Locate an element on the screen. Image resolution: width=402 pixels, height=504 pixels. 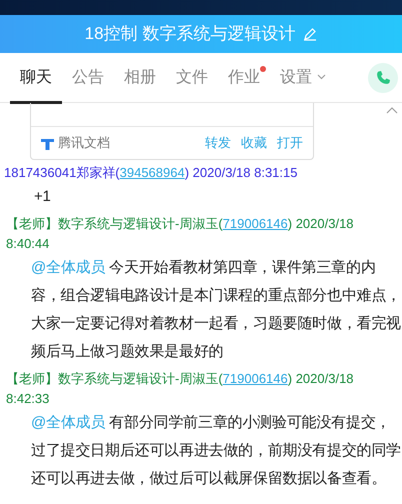
tab: 公告 is located at coordinates (88, 77).